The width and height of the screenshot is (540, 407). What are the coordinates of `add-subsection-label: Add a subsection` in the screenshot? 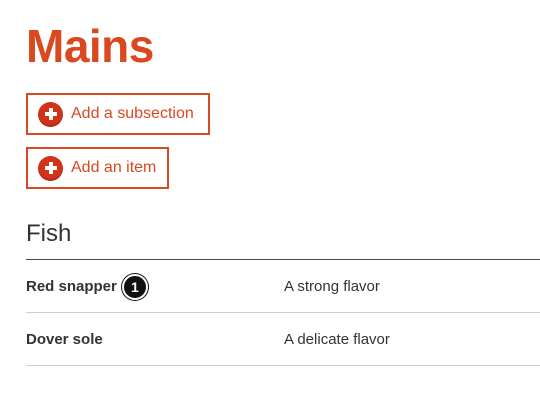 It's located at (132, 113).